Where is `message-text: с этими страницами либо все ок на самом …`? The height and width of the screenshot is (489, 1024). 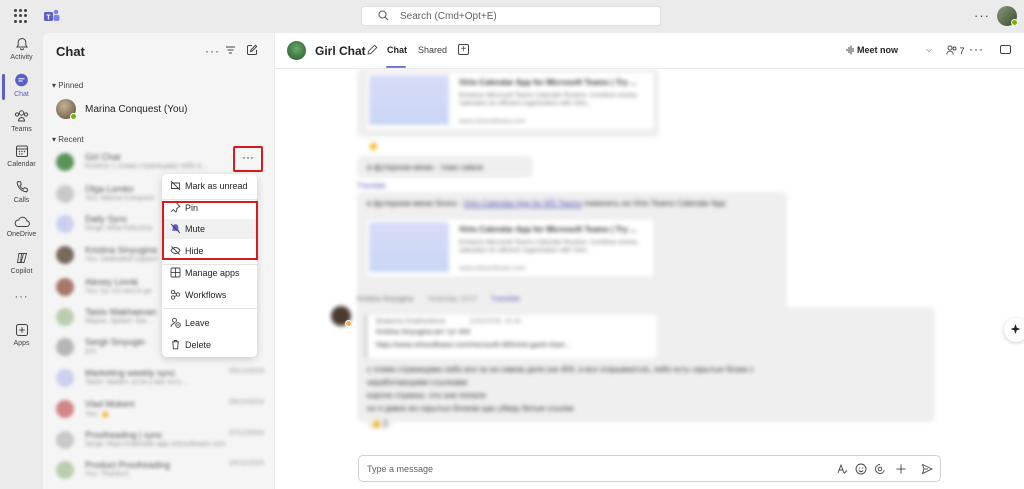 message-text: с этими страницами либо все ок на самом … is located at coordinates (560, 369).